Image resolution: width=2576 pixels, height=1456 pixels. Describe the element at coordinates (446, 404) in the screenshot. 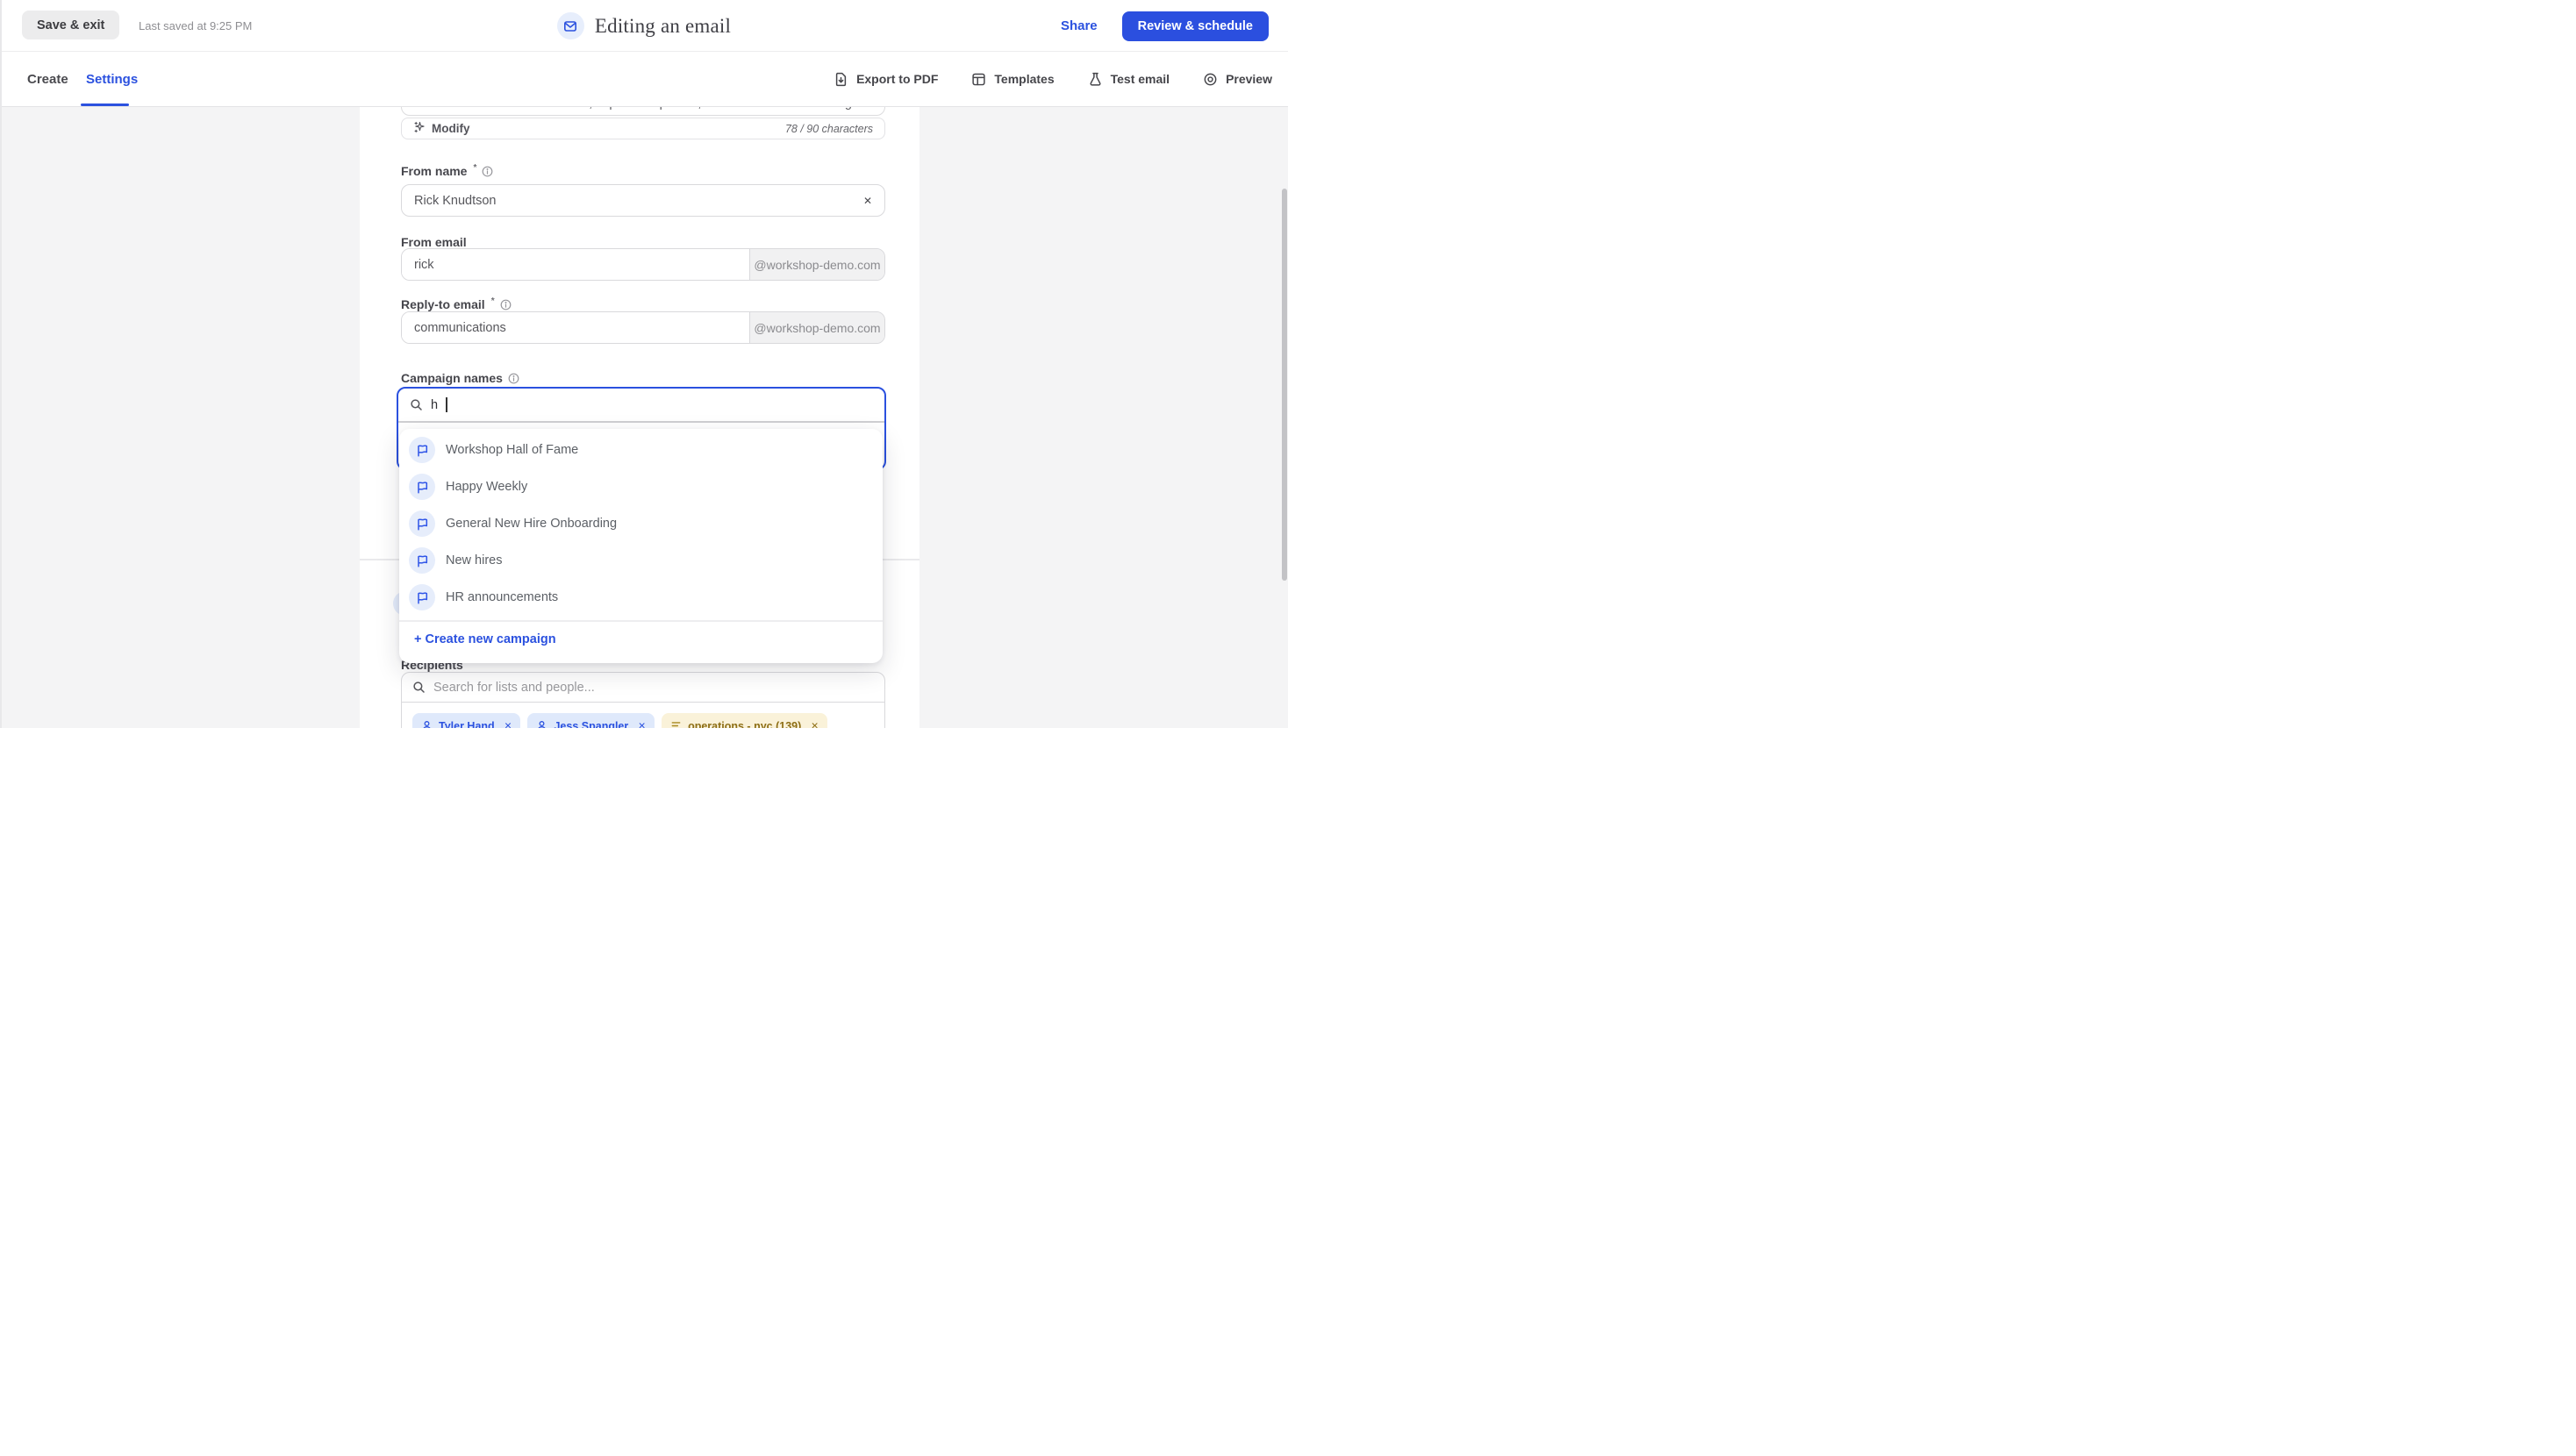

I see `text-cursor` at that location.